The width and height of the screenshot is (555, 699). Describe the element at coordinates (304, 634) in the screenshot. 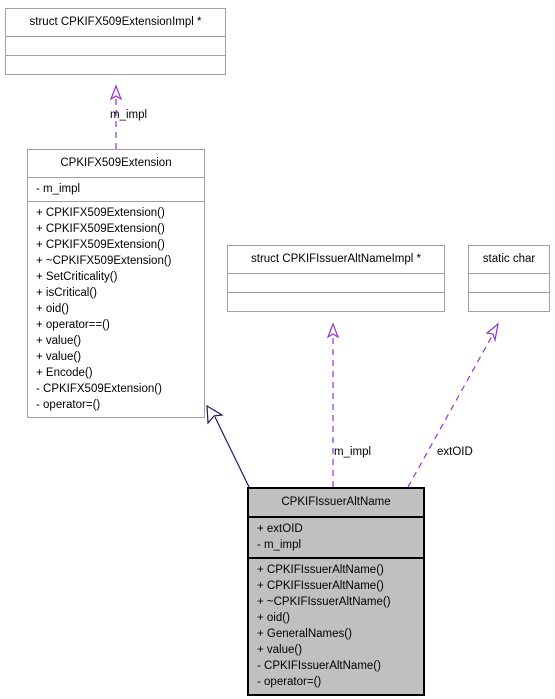

I see `method-item: + GeneralNames()` at that location.